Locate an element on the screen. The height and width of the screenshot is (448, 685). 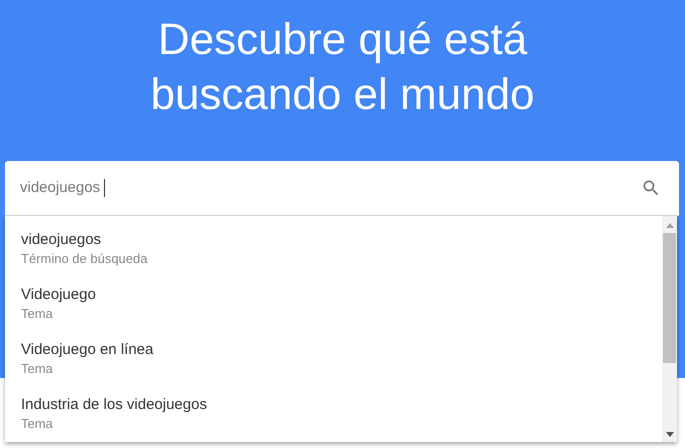
suggestion-item: Industria de los videojuegos Tema is located at coordinates (333, 413).